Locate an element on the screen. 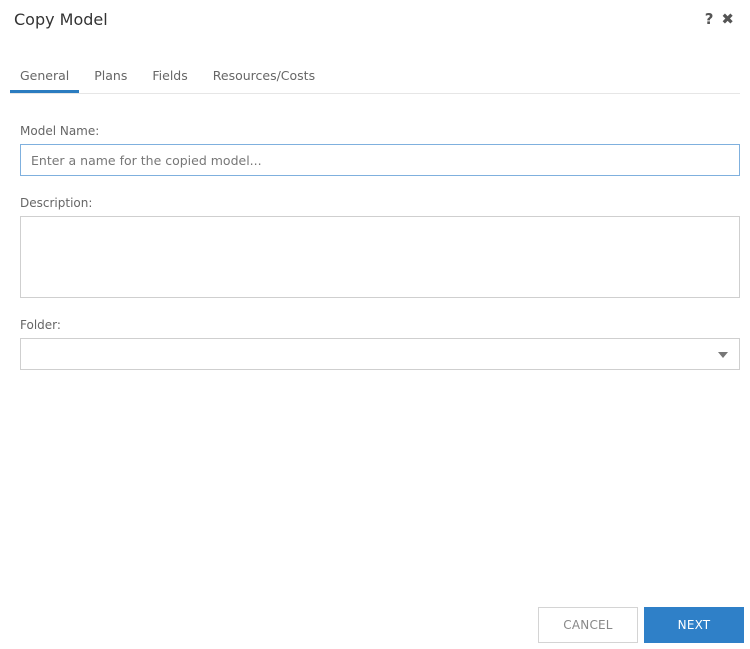 Image resolution: width=750 pixels, height=649 pixels. close-icon: ✖ is located at coordinates (727, 19).